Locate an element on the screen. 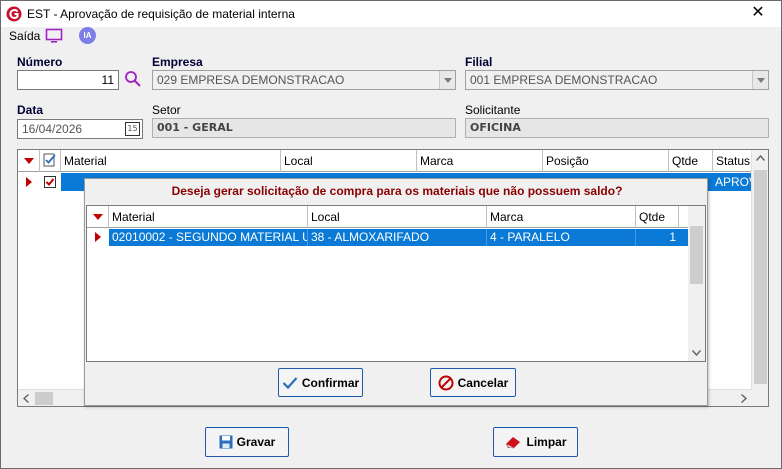  confirm-button: Confirmar is located at coordinates (320, 382).